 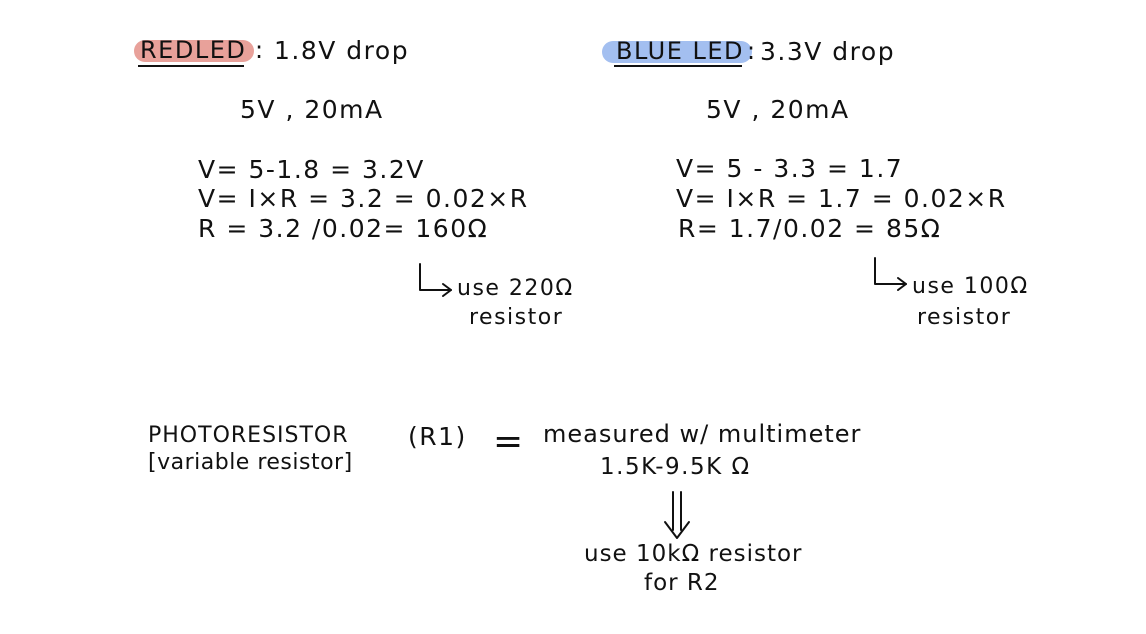 What do you see at coordinates (260, 50) in the screenshot?
I see `red-led-colon: :` at bounding box center [260, 50].